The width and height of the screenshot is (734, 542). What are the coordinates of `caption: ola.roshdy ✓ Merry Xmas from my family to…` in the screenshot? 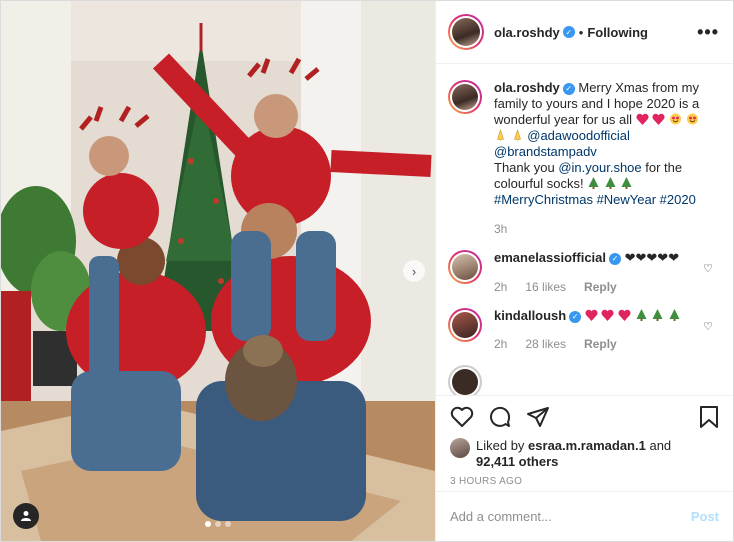 It's located at (584, 144).